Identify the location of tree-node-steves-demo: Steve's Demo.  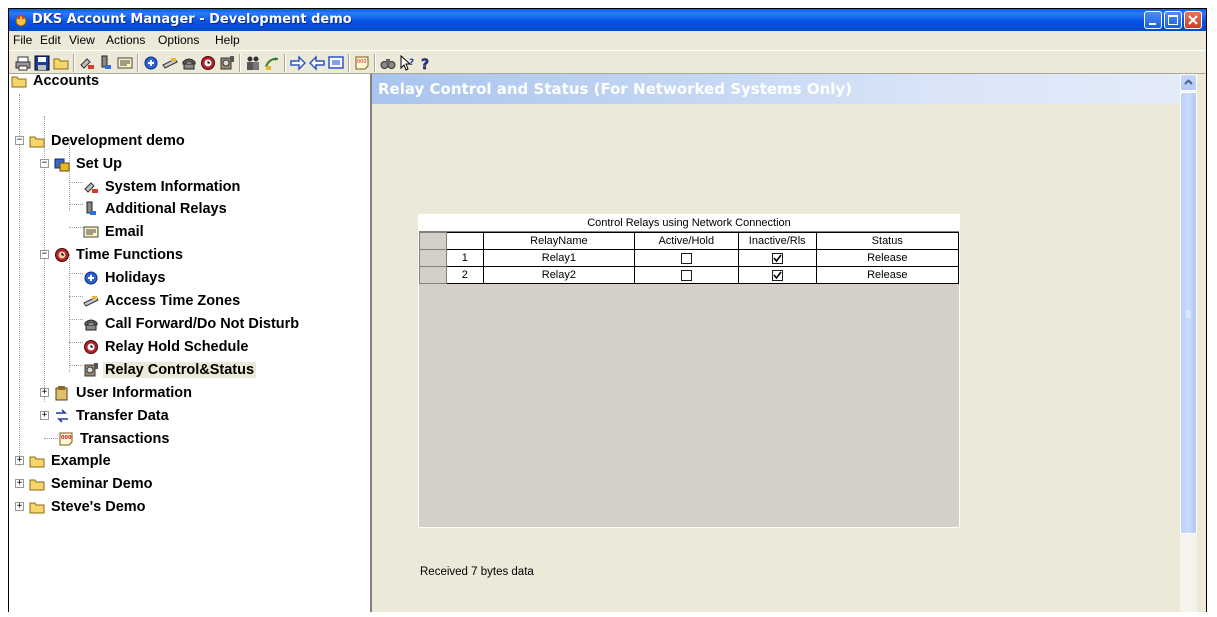
(88, 507).